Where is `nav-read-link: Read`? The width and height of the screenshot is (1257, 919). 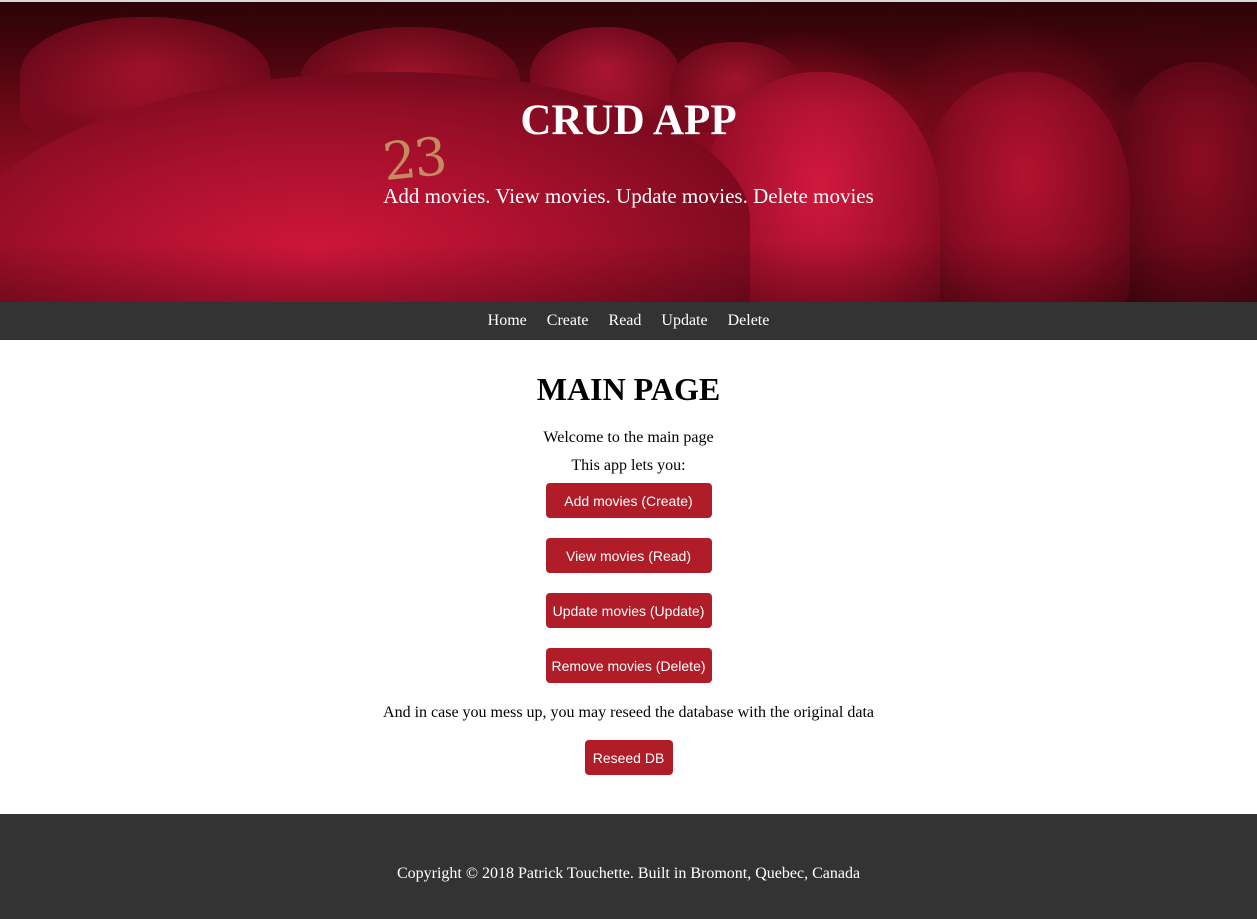 nav-read-link: Read is located at coordinates (625, 321).